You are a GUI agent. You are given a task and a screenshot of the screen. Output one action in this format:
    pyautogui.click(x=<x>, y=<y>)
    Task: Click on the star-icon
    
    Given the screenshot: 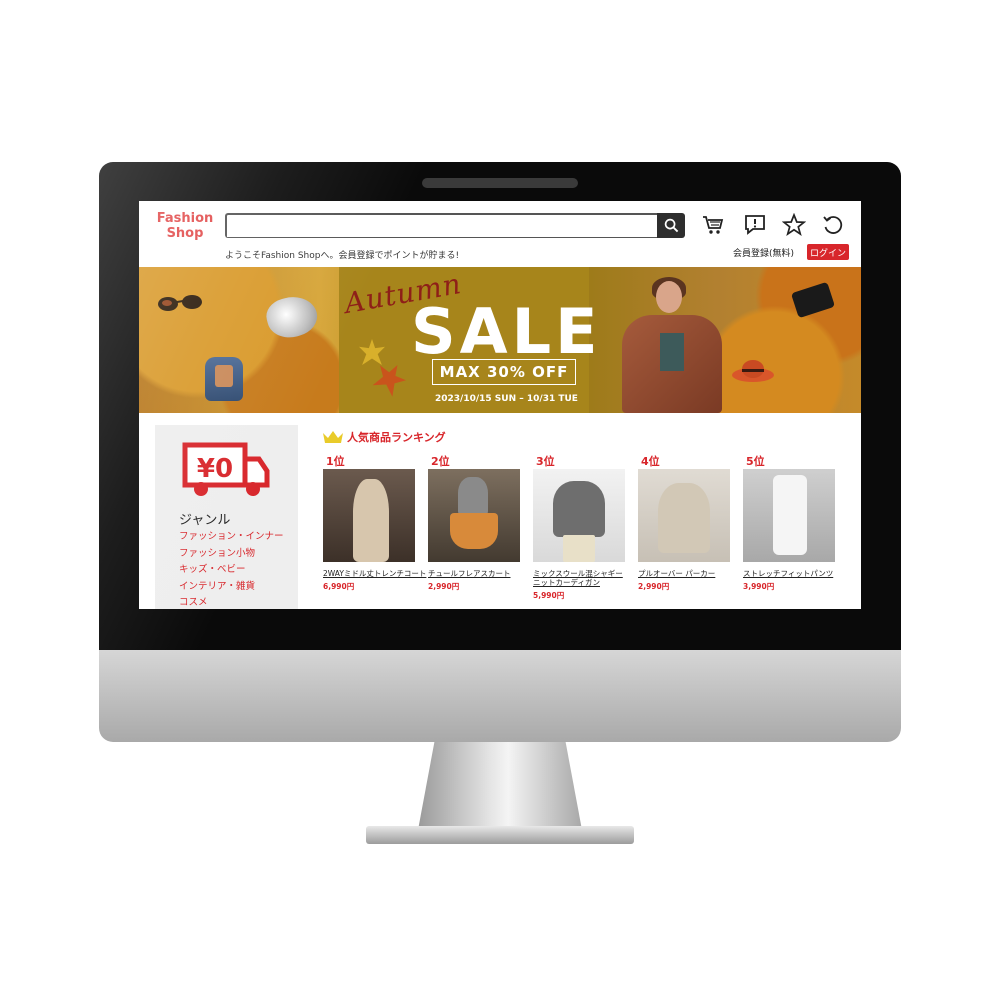 What is the action you would take?
    pyautogui.click(x=794, y=225)
    